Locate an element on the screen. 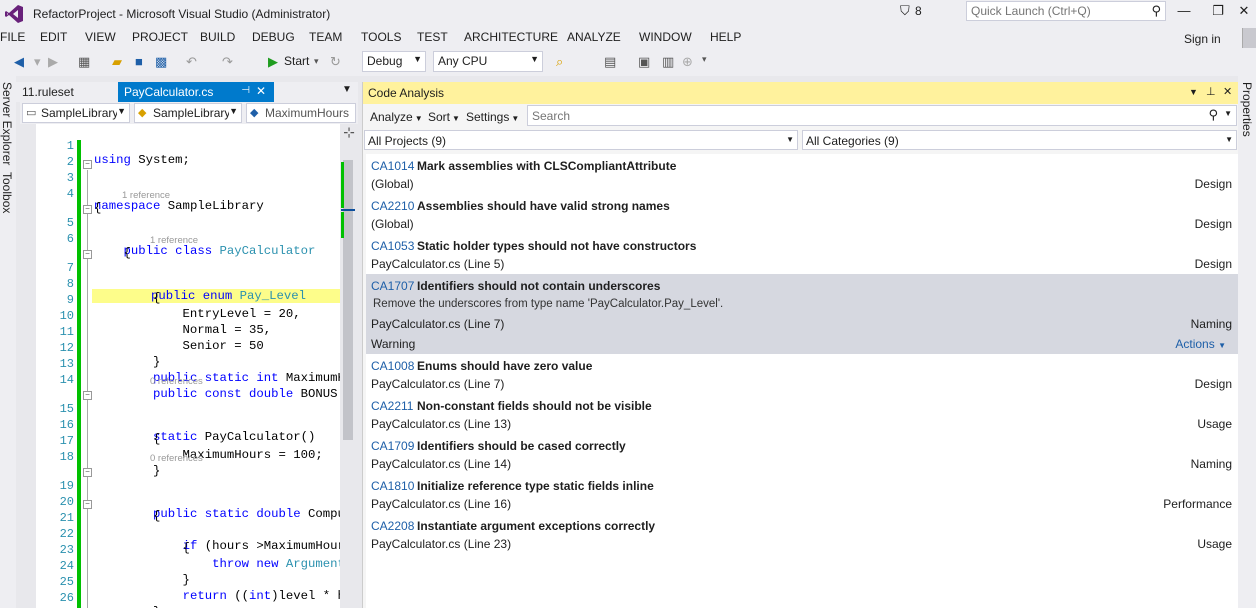  server-explorer-tab: Server Explorer is located at coordinates (7, 123).